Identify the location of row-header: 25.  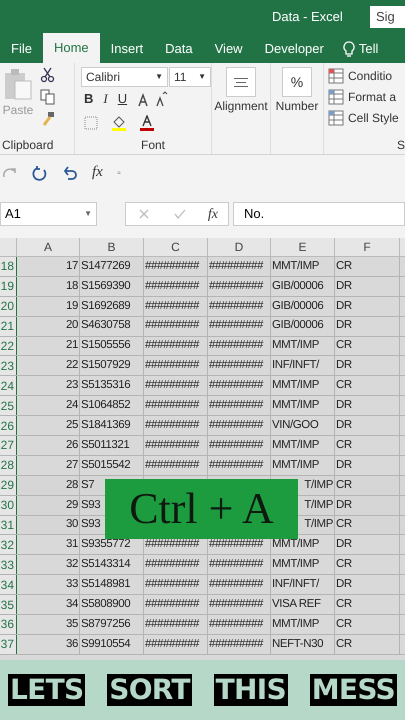
(8, 406).